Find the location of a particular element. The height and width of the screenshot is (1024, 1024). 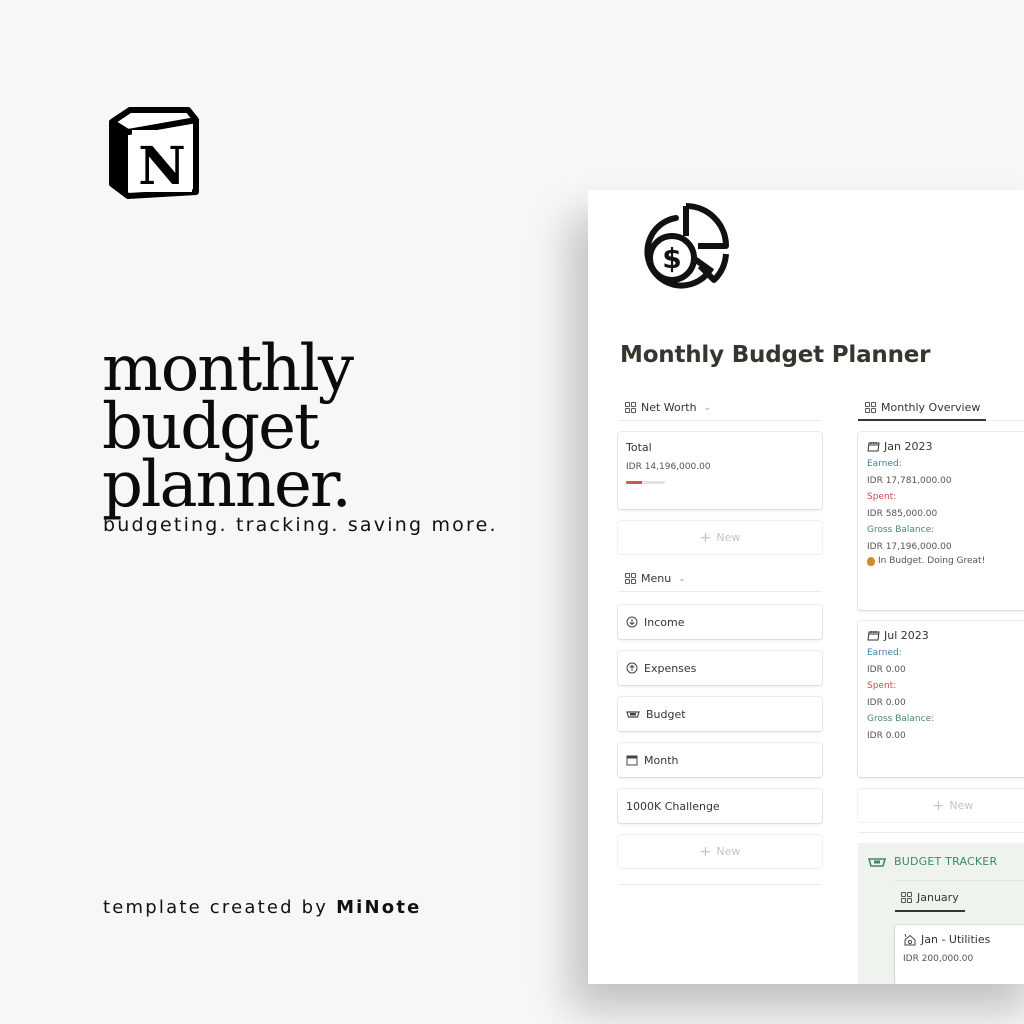

january-view-tab: January is located at coordinates (930, 896).